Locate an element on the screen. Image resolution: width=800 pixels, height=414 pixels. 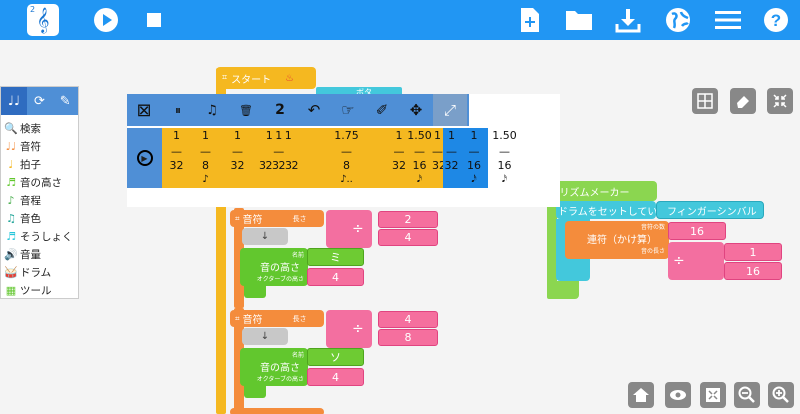
cell-note-glyph: ♪ is located at coordinates (205, 179).